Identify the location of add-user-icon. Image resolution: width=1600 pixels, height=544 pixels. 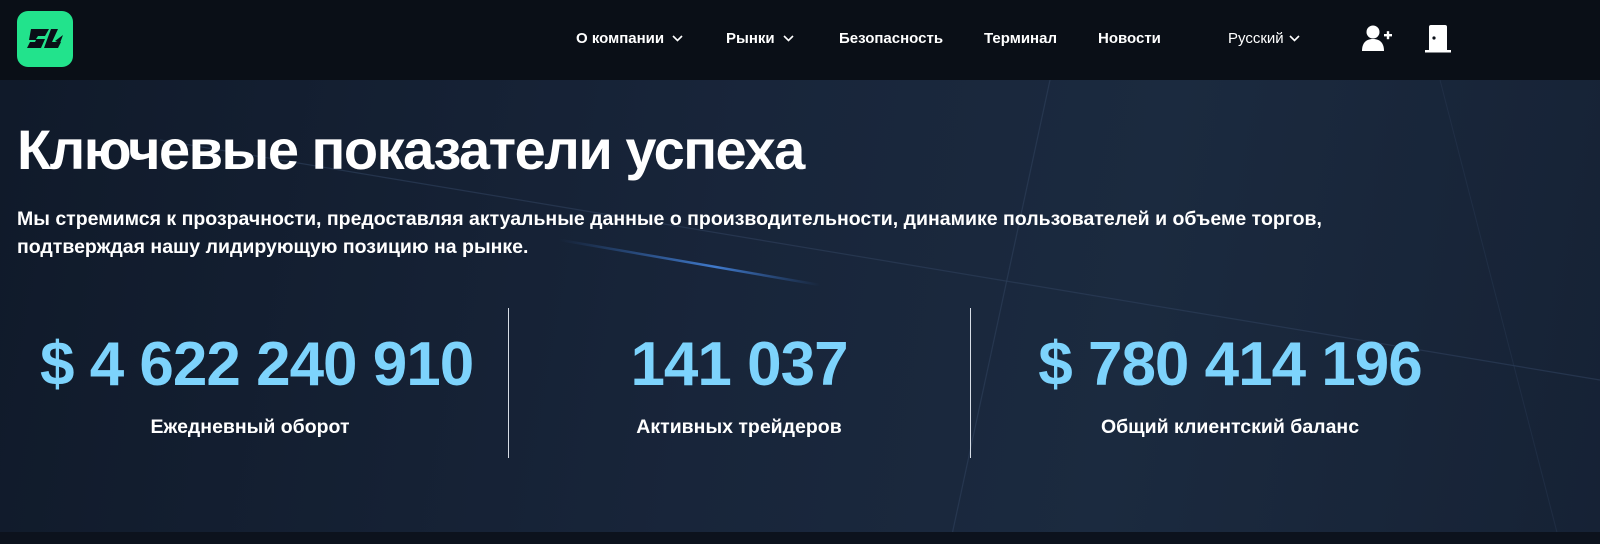
(1377, 38).